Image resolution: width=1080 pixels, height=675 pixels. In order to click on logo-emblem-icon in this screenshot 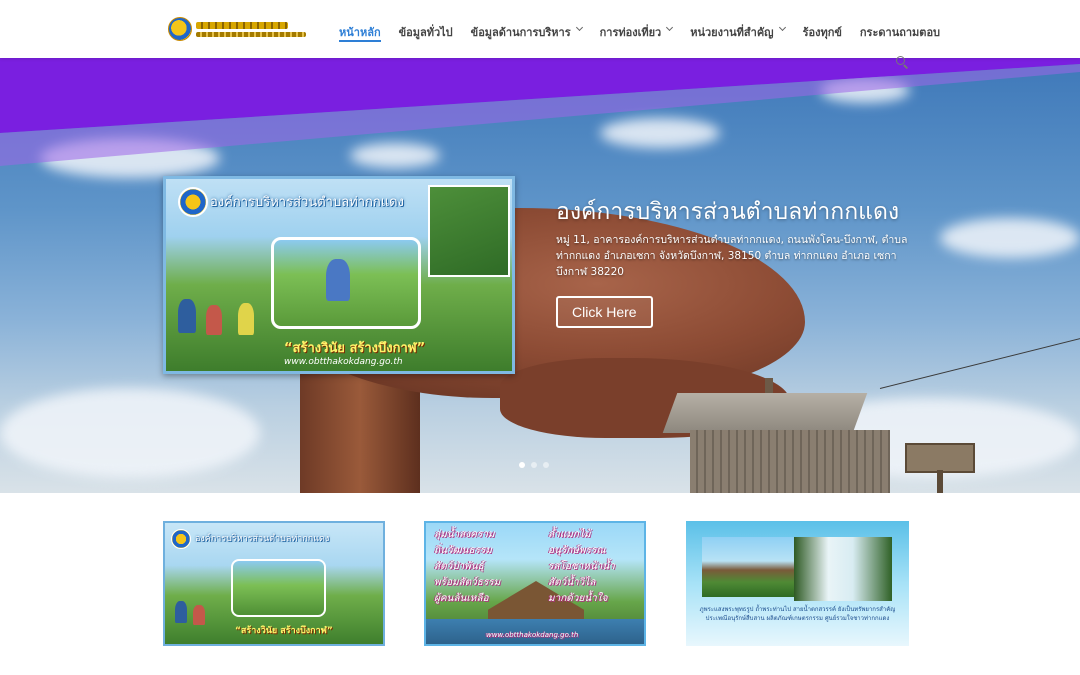, I will do `click(180, 29)`.